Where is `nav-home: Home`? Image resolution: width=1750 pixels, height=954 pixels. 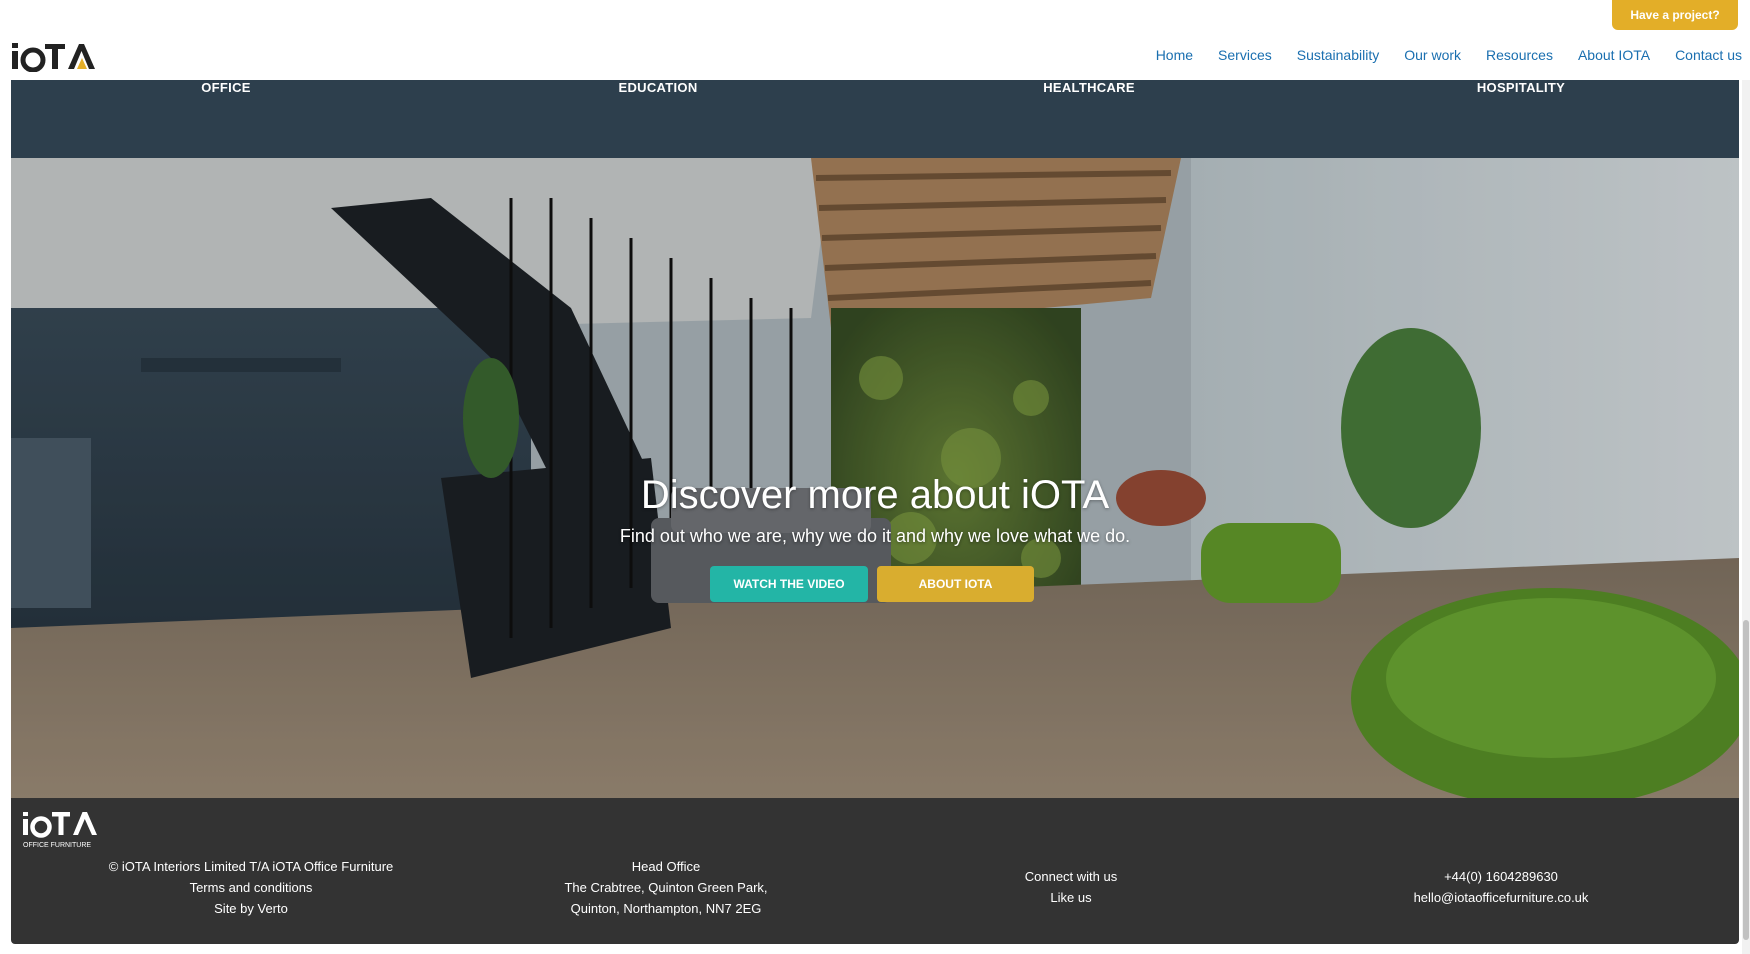 nav-home: Home is located at coordinates (1174, 55).